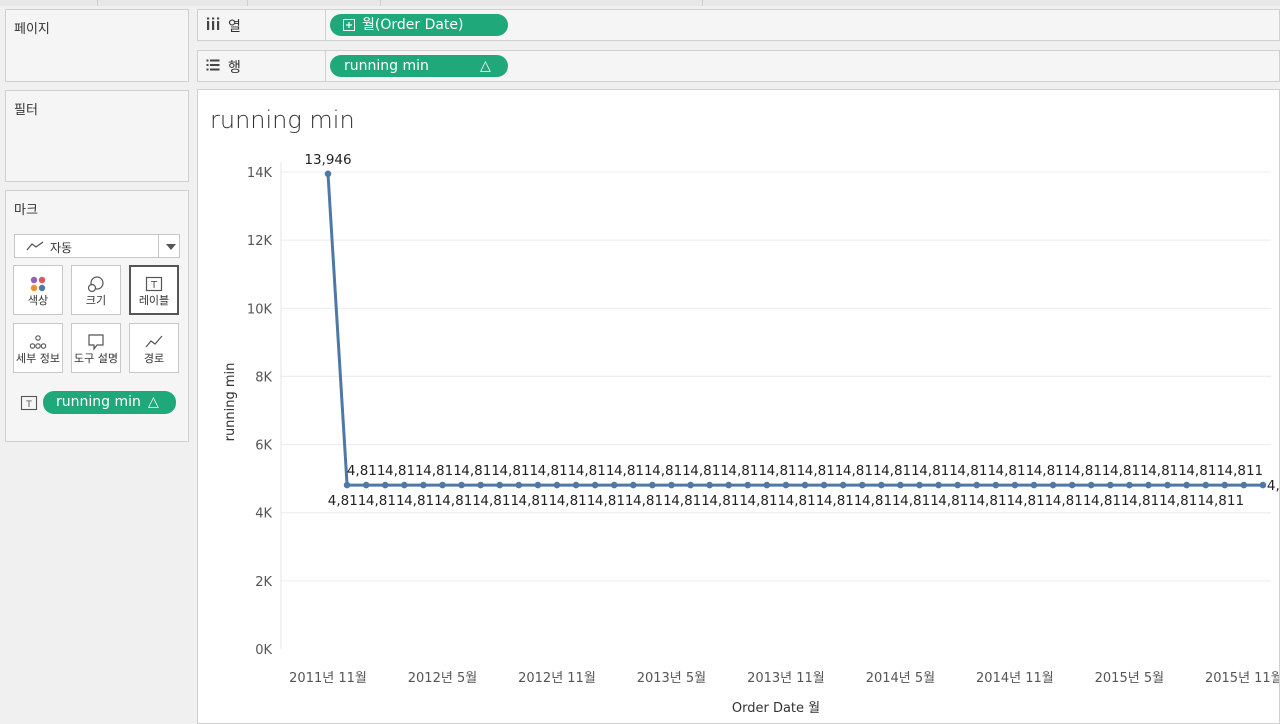 The image size is (1280, 724). Describe the element at coordinates (738, 66) in the screenshot. I see `rows-shelf: 행 running min △` at that location.